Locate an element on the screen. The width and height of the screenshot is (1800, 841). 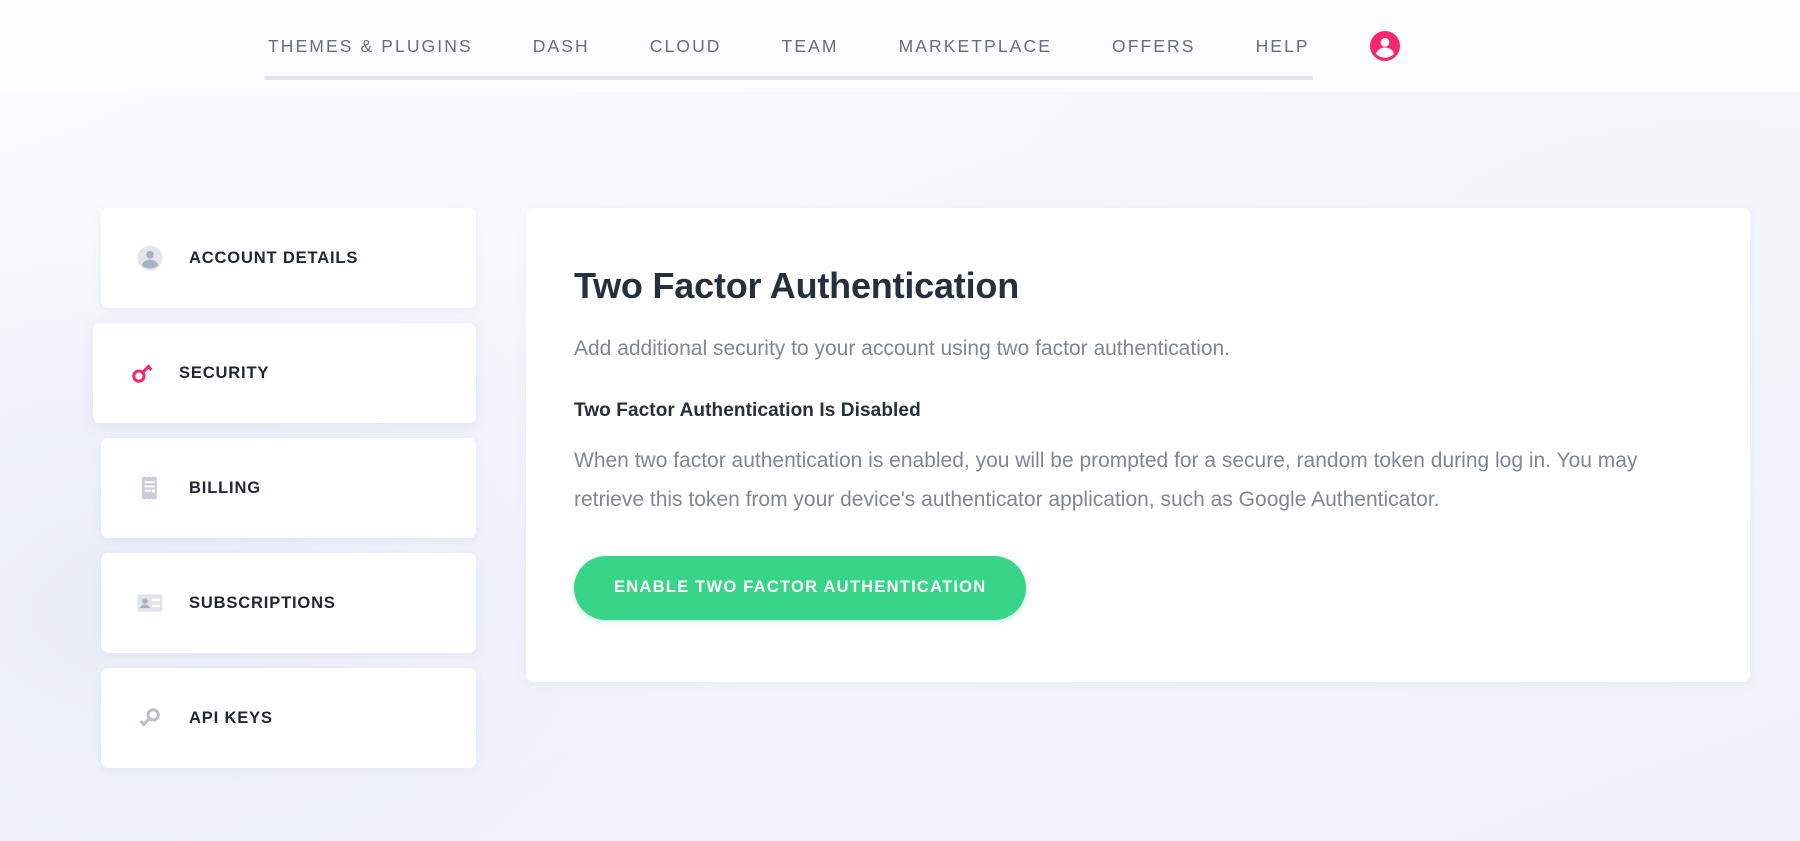
nav-item-cloud: CLOUD is located at coordinates (686, 46).